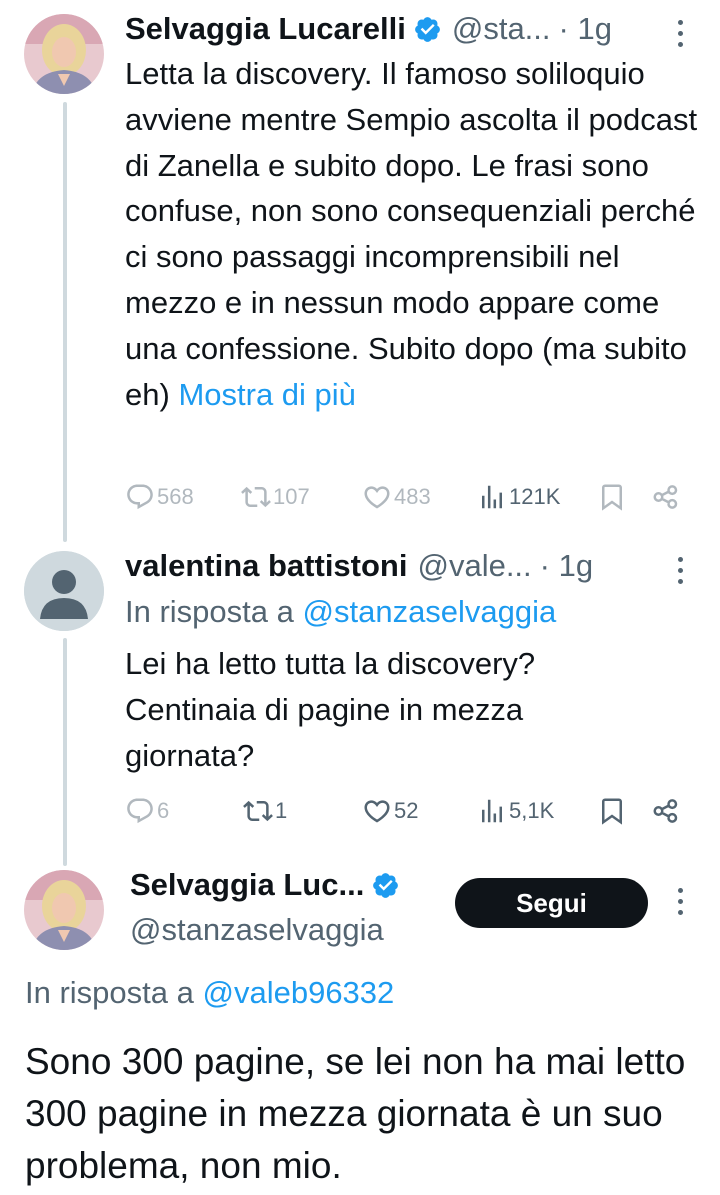 Image resolution: width=720 pixels, height=1195 pixels. Describe the element at coordinates (535, 496) in the screenshot. I see `views-count: 121K` at that location.